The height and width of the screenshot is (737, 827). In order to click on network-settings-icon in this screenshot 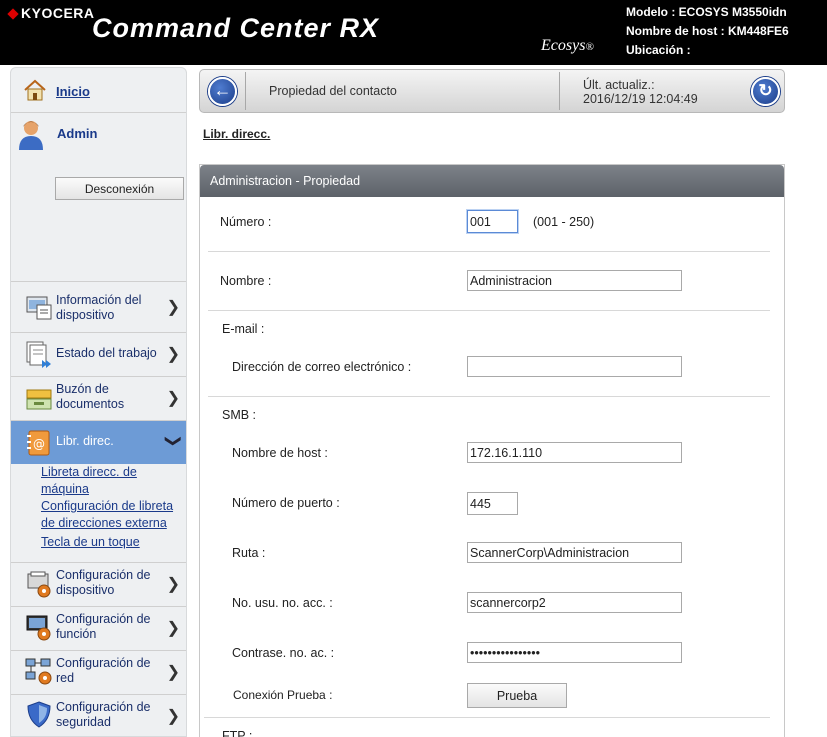, I will do `click(38, 671)`.